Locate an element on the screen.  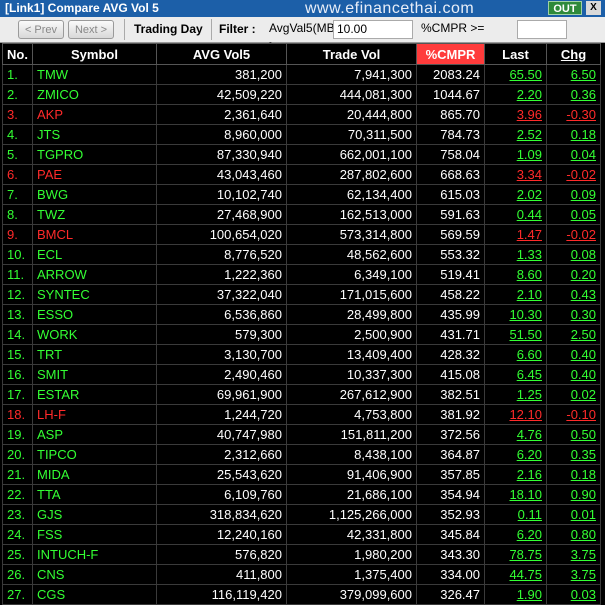
col-header-avg-vol5: AVG Vol5 is located at coordinates (221, 54).